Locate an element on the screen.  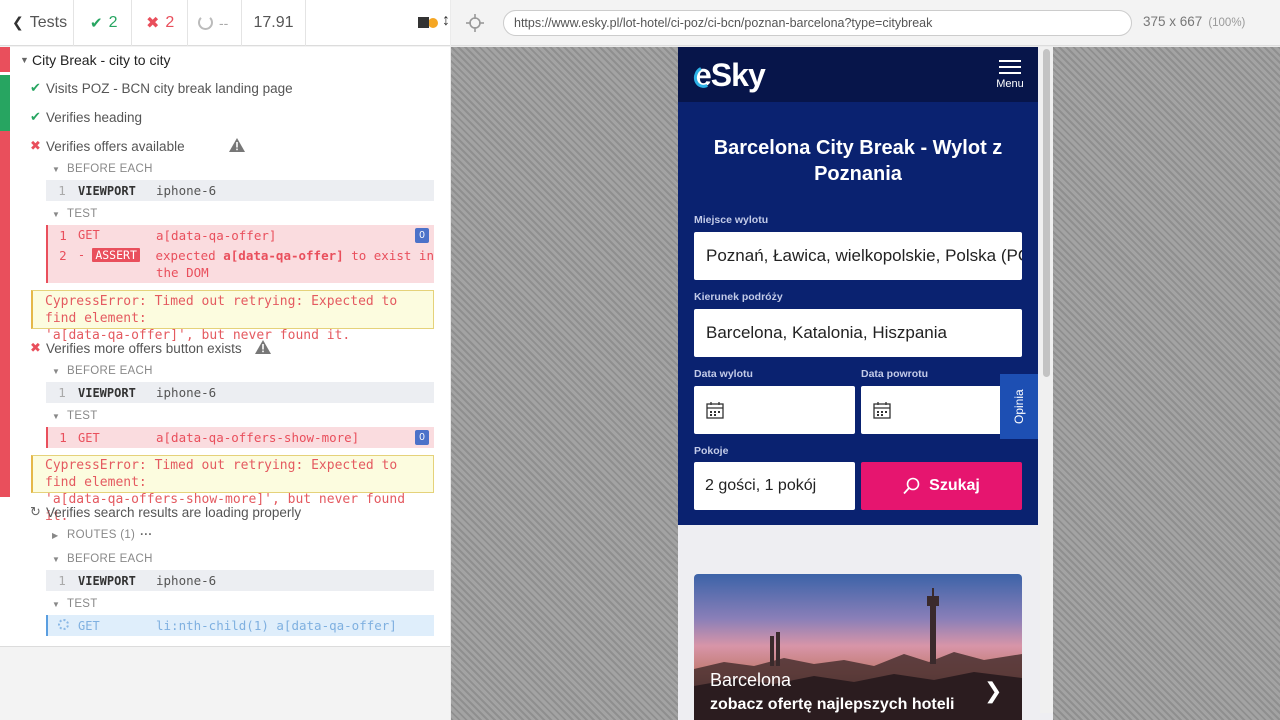
viewport-info: 375 x 667 (100%) is located at coordinates (1194, 21).